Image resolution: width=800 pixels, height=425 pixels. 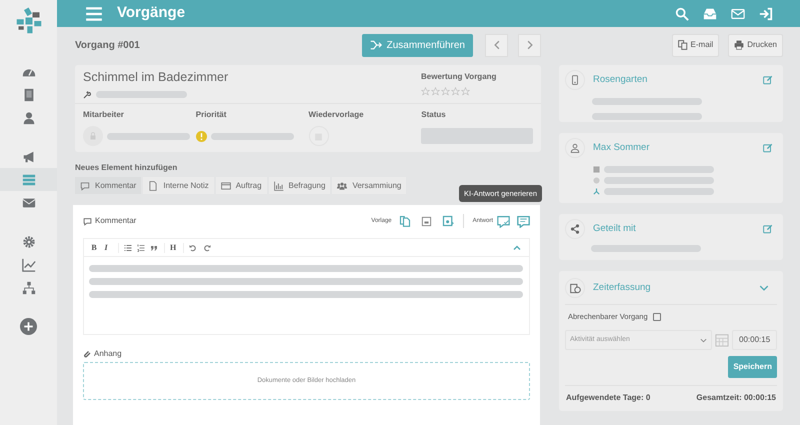 I want to click on total-time: Gesamtzeit: 00:00:15, so click(x=736, y=398).